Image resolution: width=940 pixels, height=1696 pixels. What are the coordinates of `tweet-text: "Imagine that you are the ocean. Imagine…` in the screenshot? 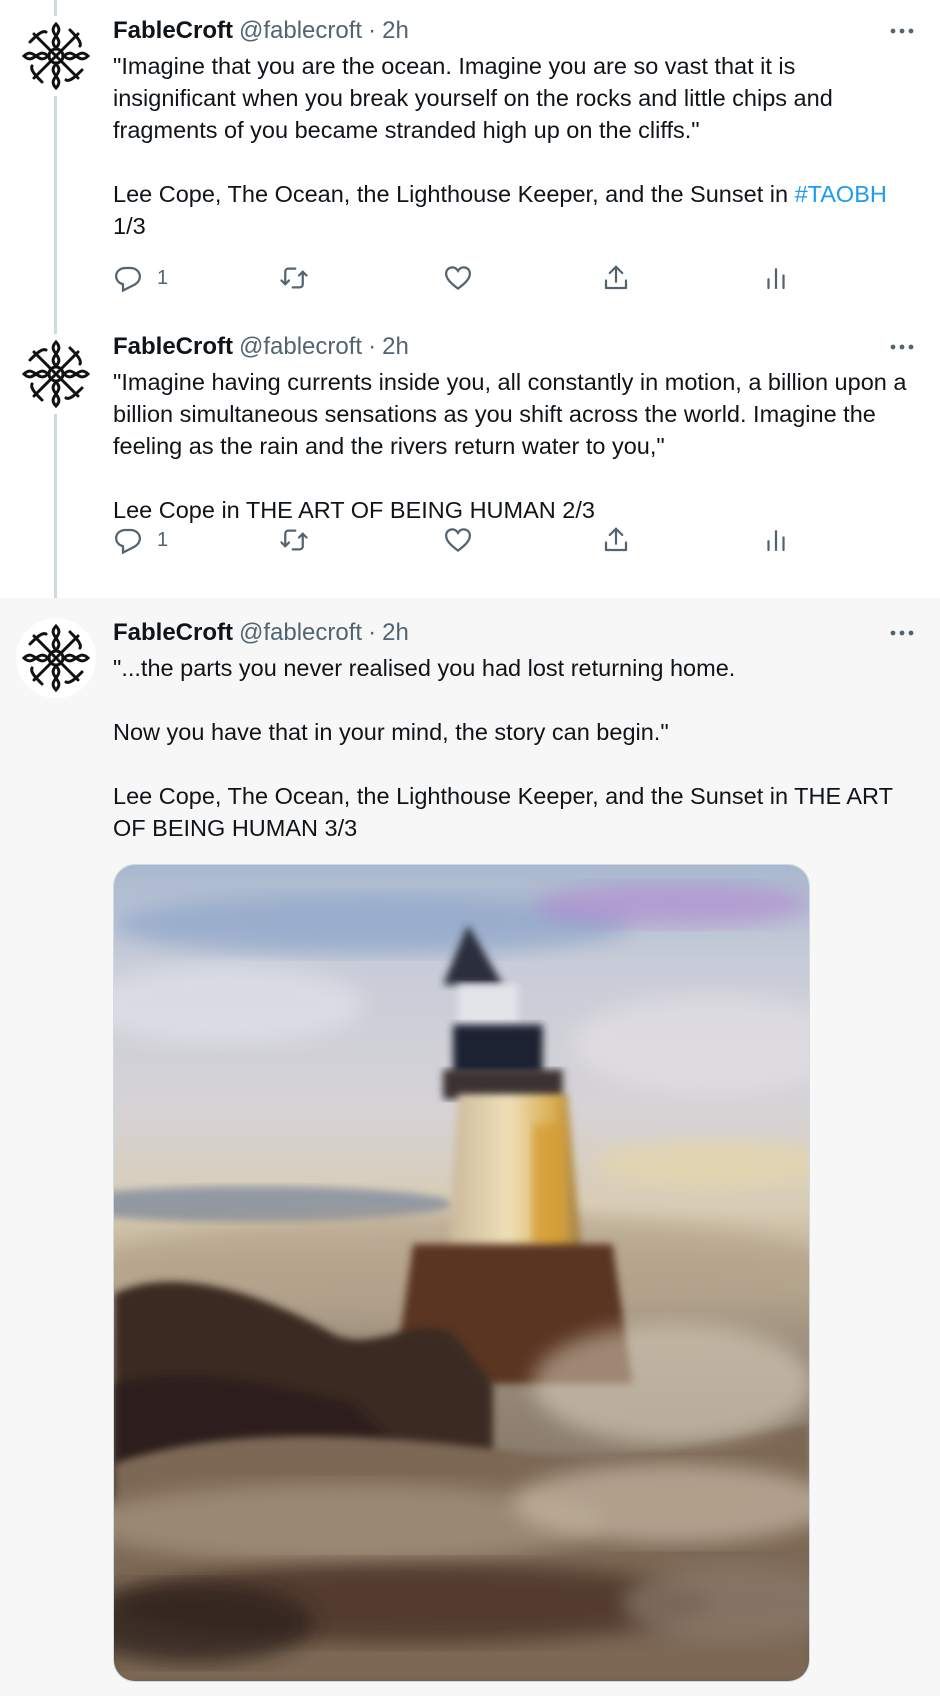 It's located at (516, 146).